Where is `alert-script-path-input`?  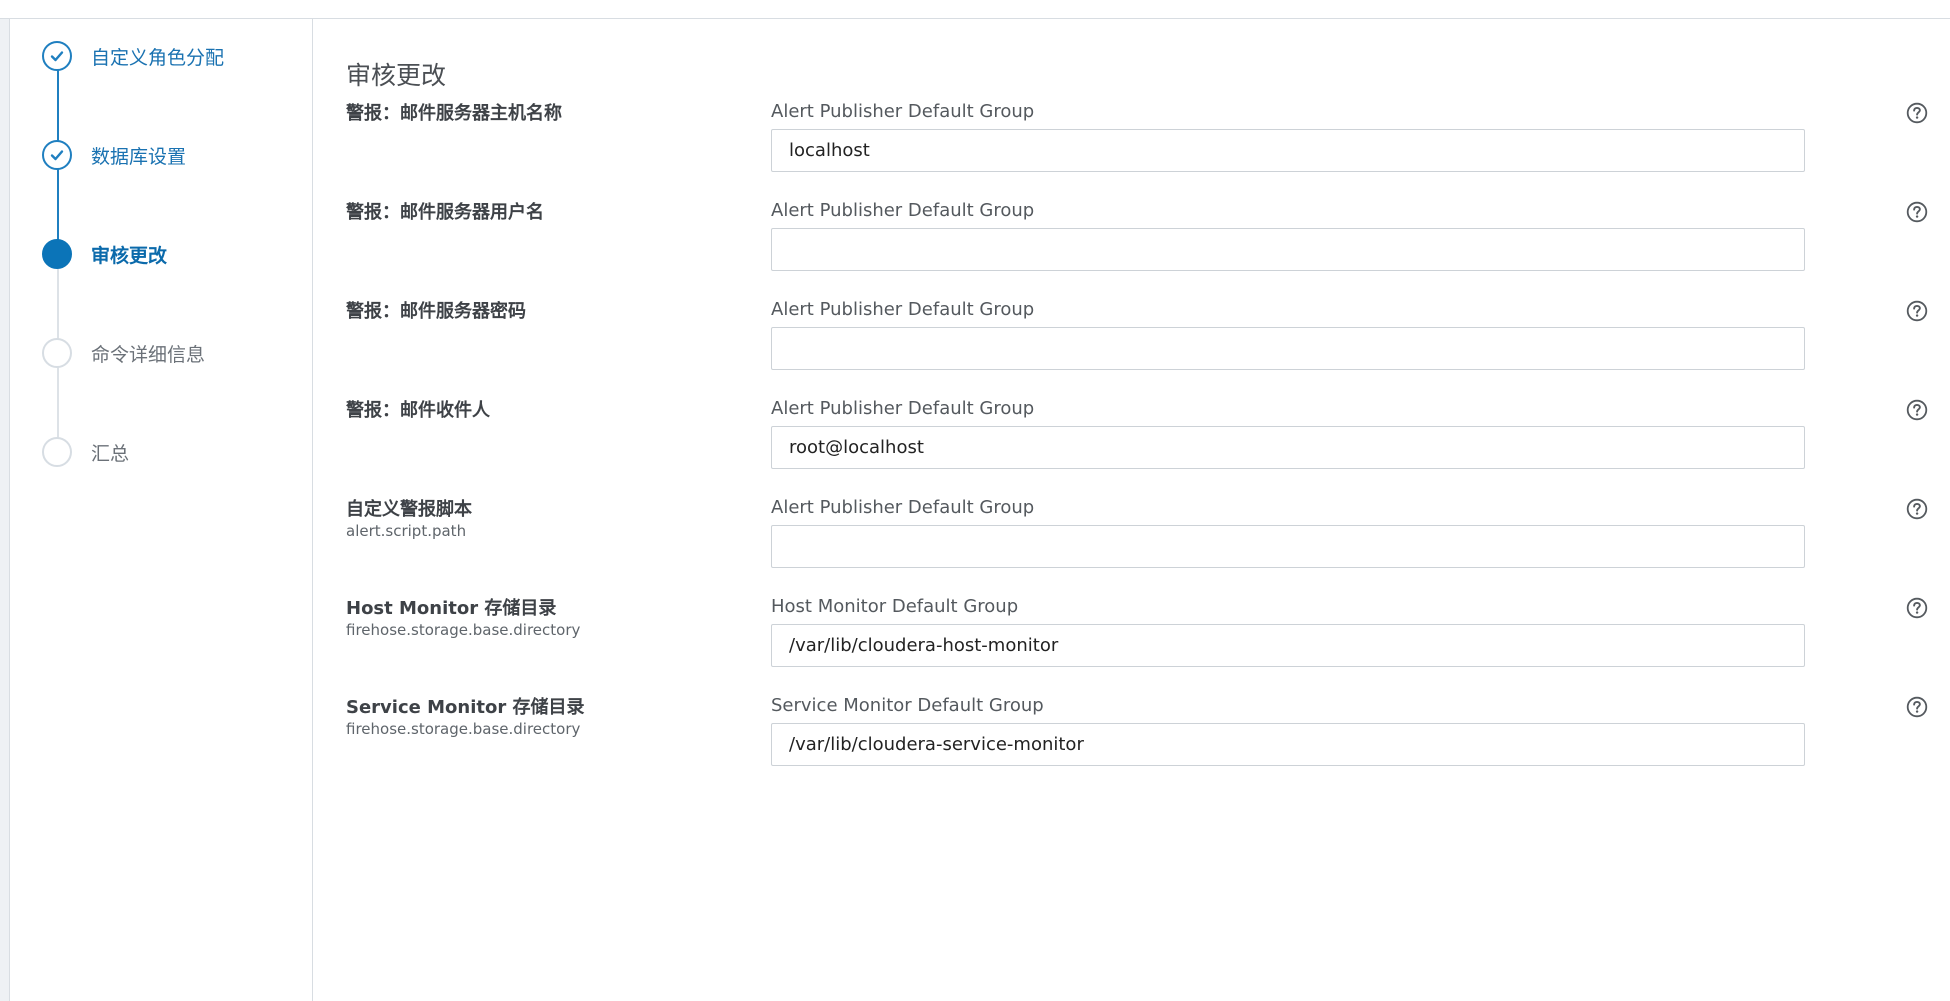
alert-script-path-input is located at coordinates (1288, 546).